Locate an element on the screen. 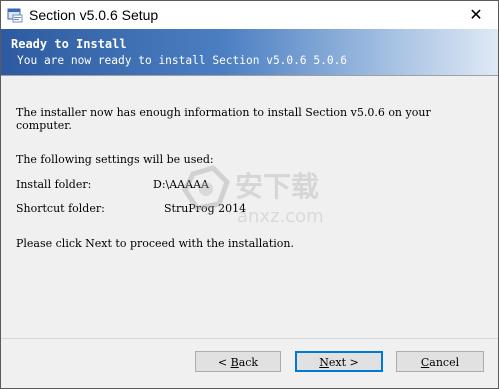 The width and height of the screenshot is (499, 389). cancel-button-label: ancel is located at coordinates (444, 362).